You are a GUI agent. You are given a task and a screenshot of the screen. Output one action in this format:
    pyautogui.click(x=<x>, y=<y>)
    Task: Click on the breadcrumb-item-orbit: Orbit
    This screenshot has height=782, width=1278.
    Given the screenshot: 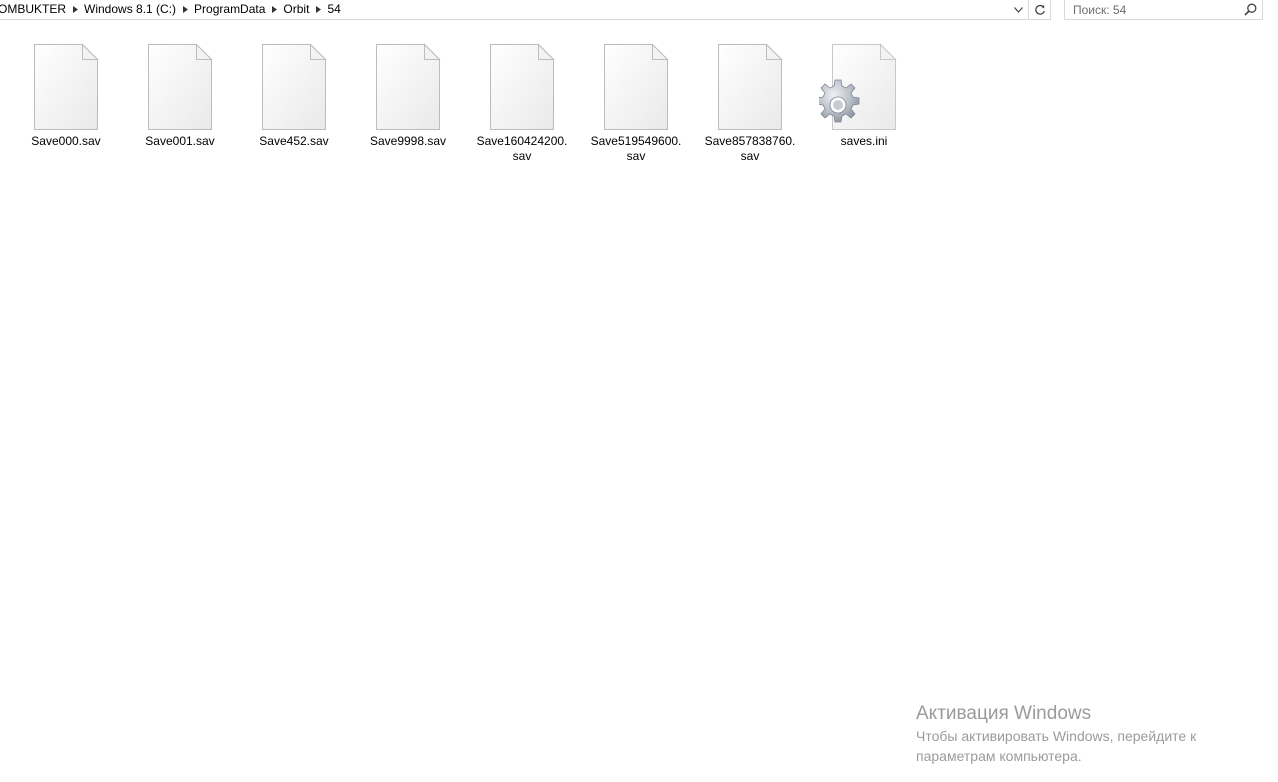 What is the action you would take?
    pyautogui.click(x=296, y=9)
    